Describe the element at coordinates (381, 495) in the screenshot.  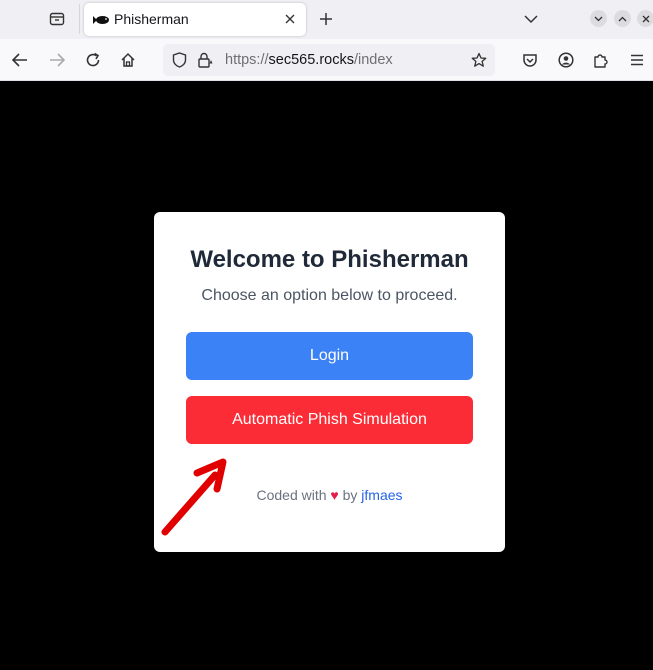
I see `author-link: jfmaes` at that location.